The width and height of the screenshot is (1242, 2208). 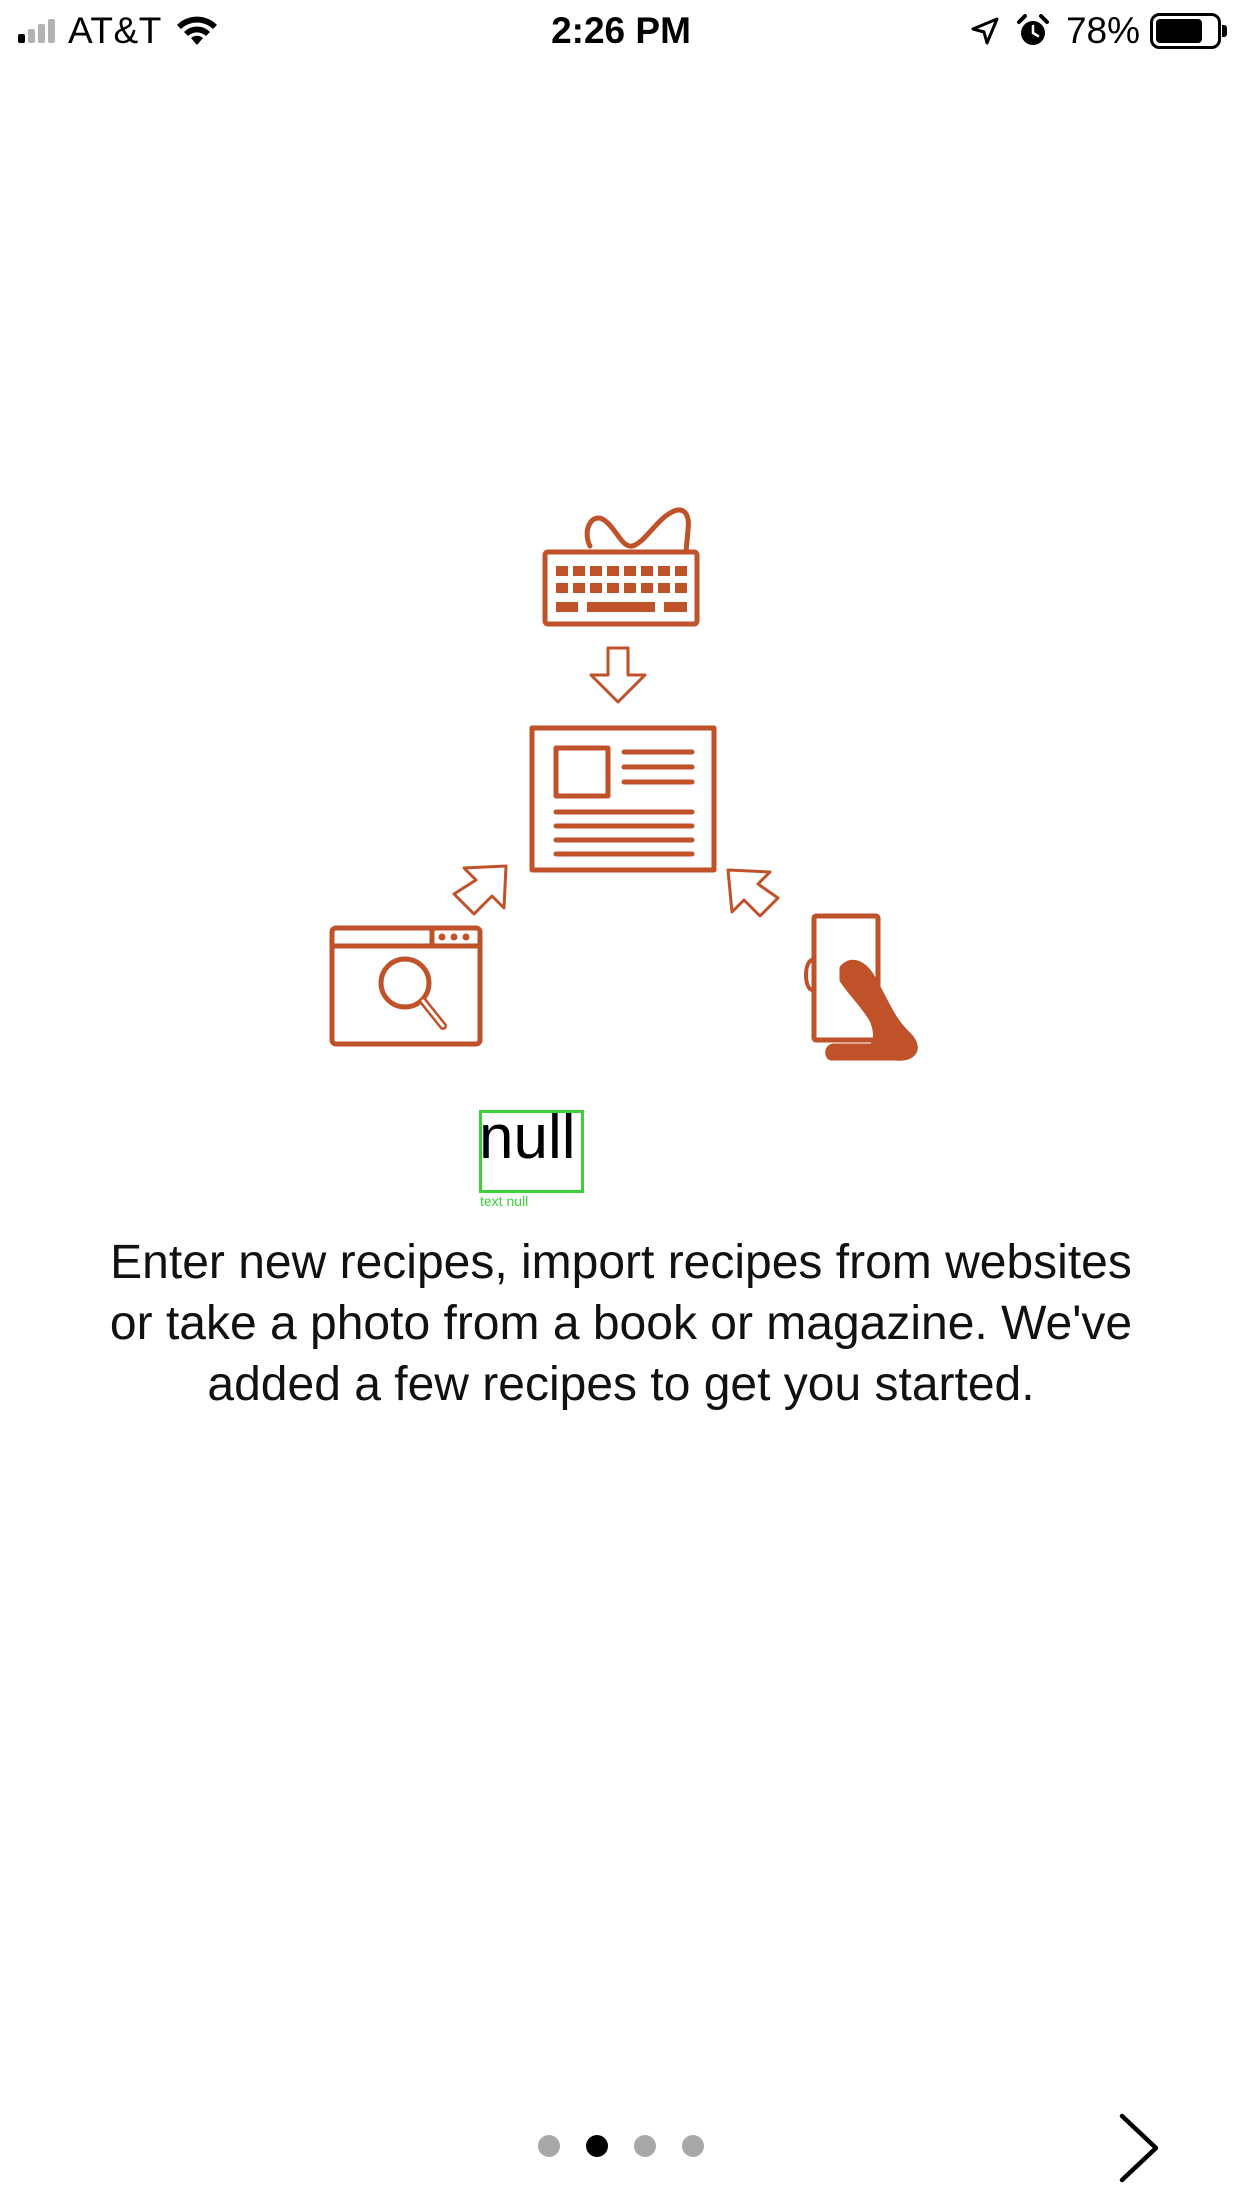 I want to click on up-right-arrow-icon, so click(x=480, y=890).